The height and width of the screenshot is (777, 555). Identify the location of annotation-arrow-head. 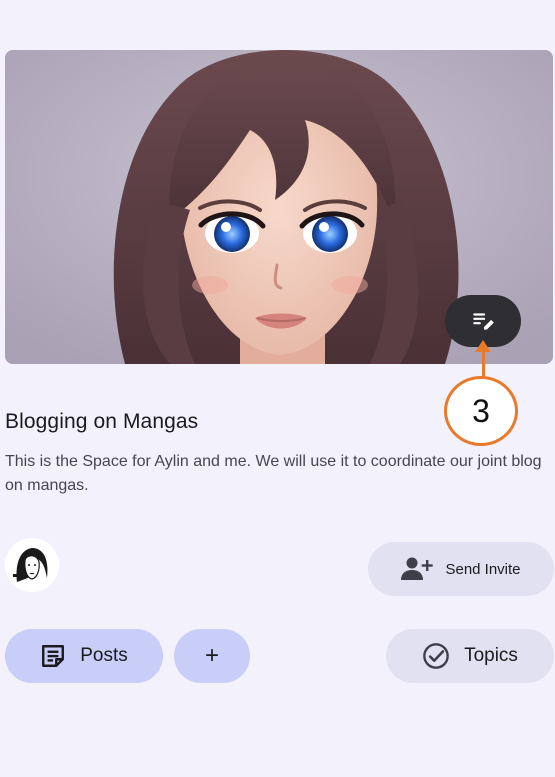
(483, 346).